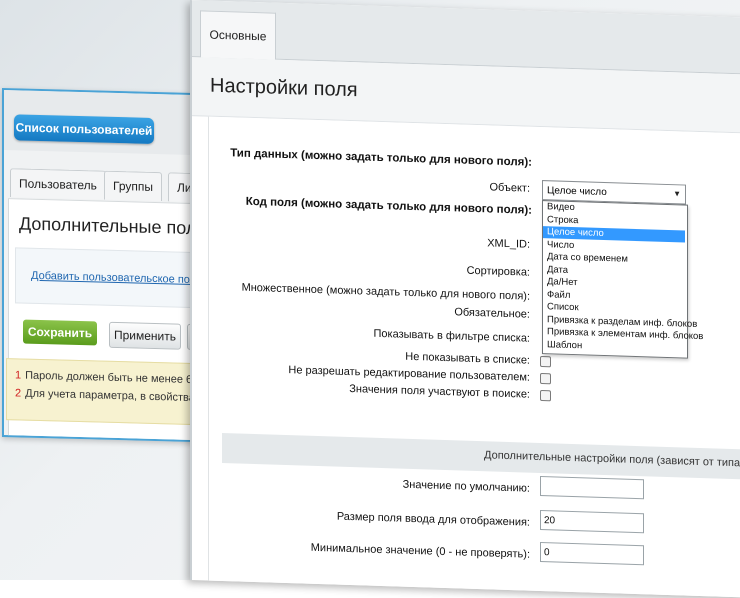 This screenshot has height=598, width=740. Describe the element at coordinates (545, 361) in the screenshot. I see `hide-list-checkbox` at that location.